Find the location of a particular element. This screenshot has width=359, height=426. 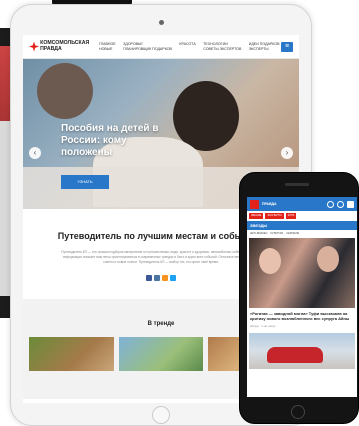

phone-tabs: ЗВАНИЕ ЭКСПЕРТЫ КЛУБ is located at coordinates (302, 216).